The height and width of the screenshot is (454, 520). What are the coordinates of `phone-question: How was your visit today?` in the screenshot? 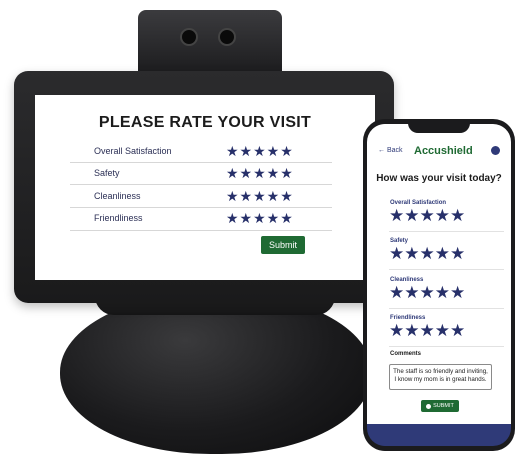 It's located at (439, 178).